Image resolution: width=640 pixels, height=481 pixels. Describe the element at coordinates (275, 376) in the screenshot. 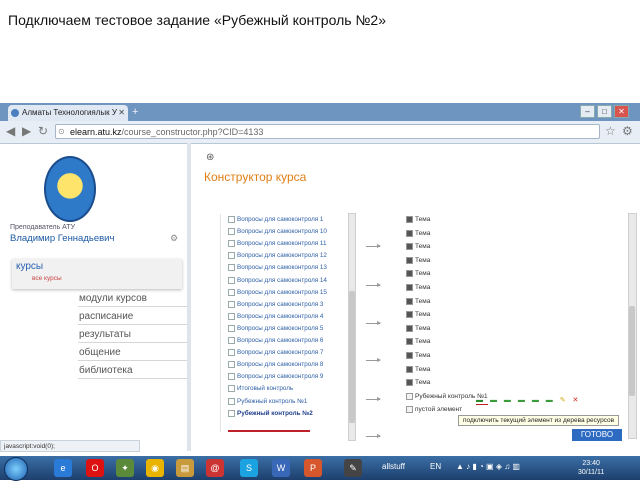

I see `resource-tree-item: Вопросы для самоконтроля 9` at that location.